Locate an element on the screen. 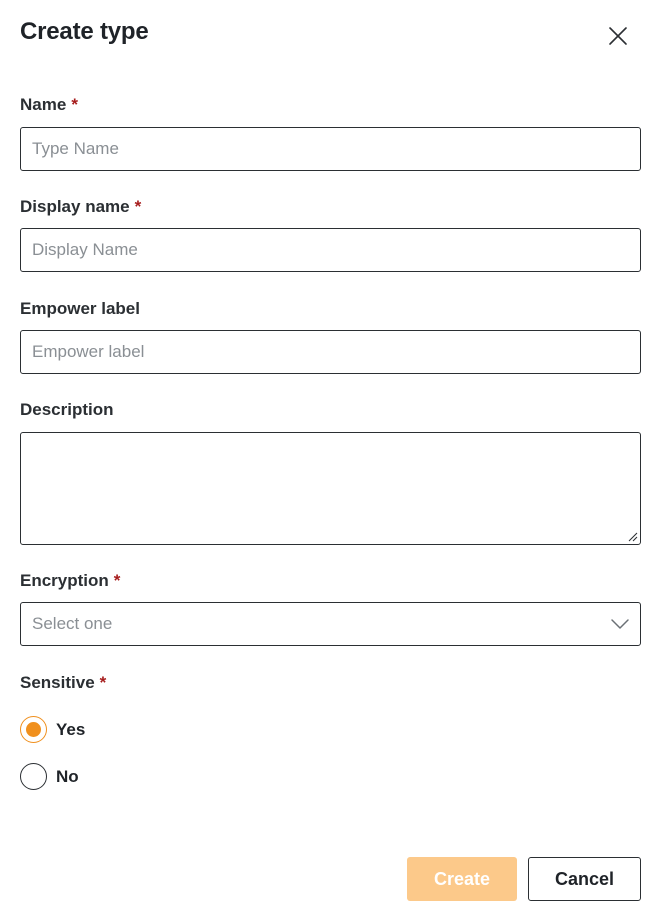  empower-label-label-text: Empower label is located at coordinates (80, 308).